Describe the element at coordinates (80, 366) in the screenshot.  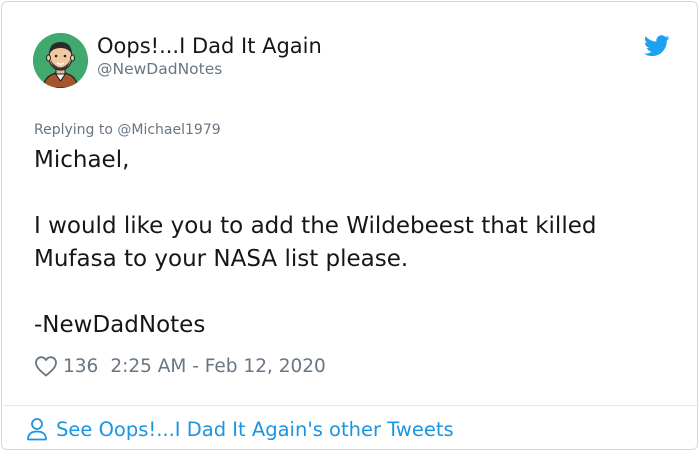
I see `like-count: 136` at that location.